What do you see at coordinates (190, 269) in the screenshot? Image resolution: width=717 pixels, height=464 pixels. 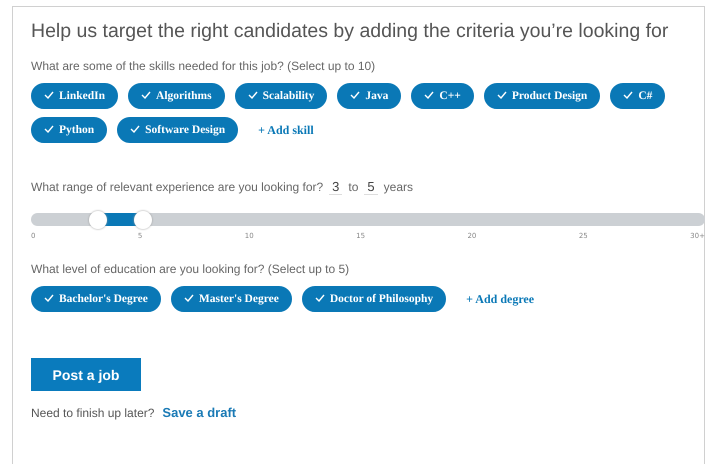 I see `question-text: What level of education are you looking for? (Select up to 5)` at bounding box center [190, 269].